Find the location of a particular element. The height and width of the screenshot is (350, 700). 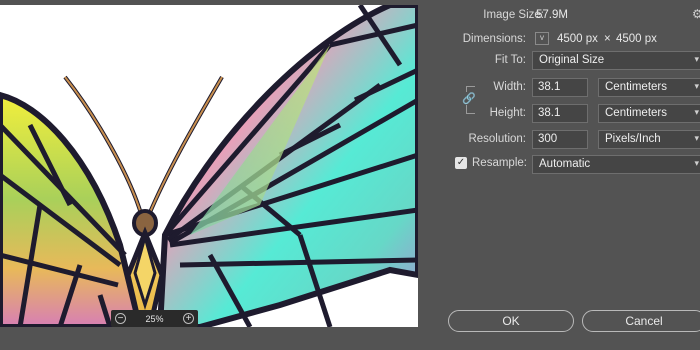

image-size-label: Image Size: is located at coordinates (513, 15).